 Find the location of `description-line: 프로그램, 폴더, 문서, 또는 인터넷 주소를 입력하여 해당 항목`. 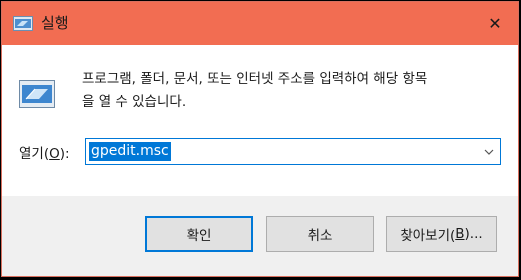

description-line: 프로그램, 폴더, 문서, 또는 인터넷 주소를 입력하여 해당 항목 is located at coordinates (255, 79).